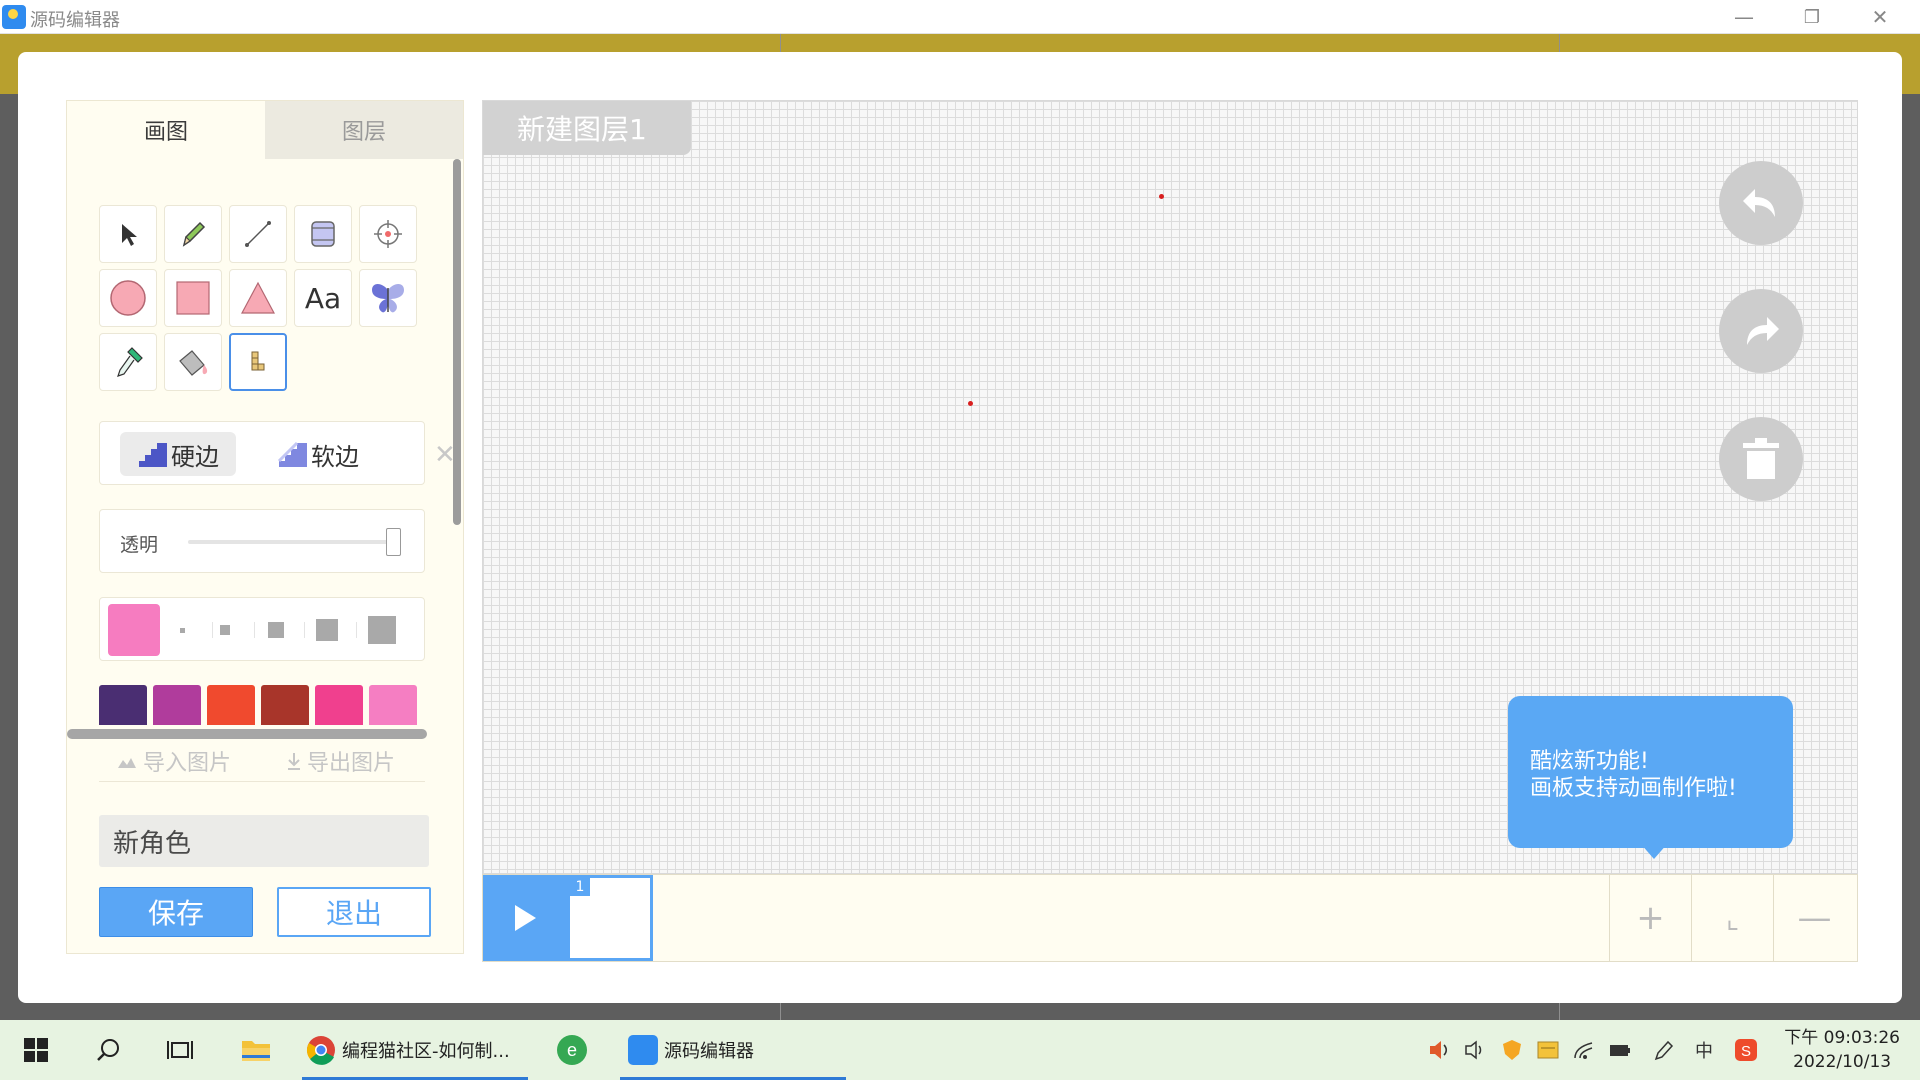 The width and height of the screenshot is (1920, 1080). What do you see at coordinates (1880, 17) in the screenshot?
I see `close-button: ✕` at bounding box center [1880, 17].